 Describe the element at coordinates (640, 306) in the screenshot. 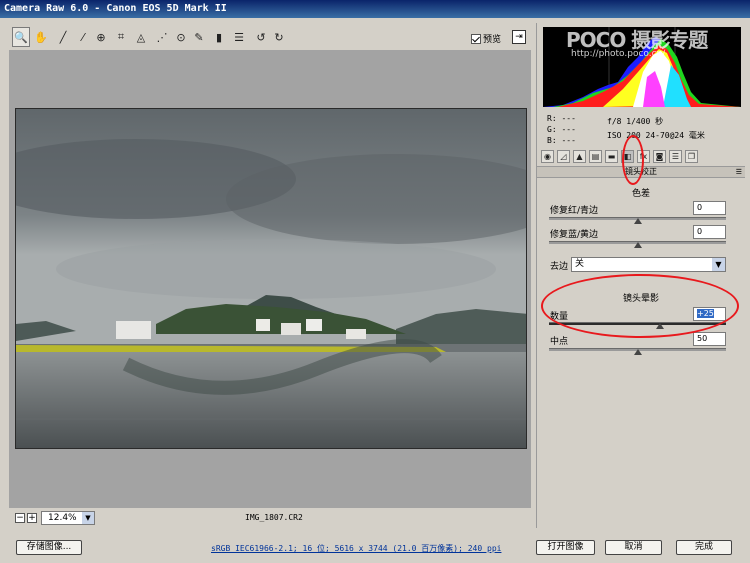

I see `annotation-ellipse-vignetting` at that location.